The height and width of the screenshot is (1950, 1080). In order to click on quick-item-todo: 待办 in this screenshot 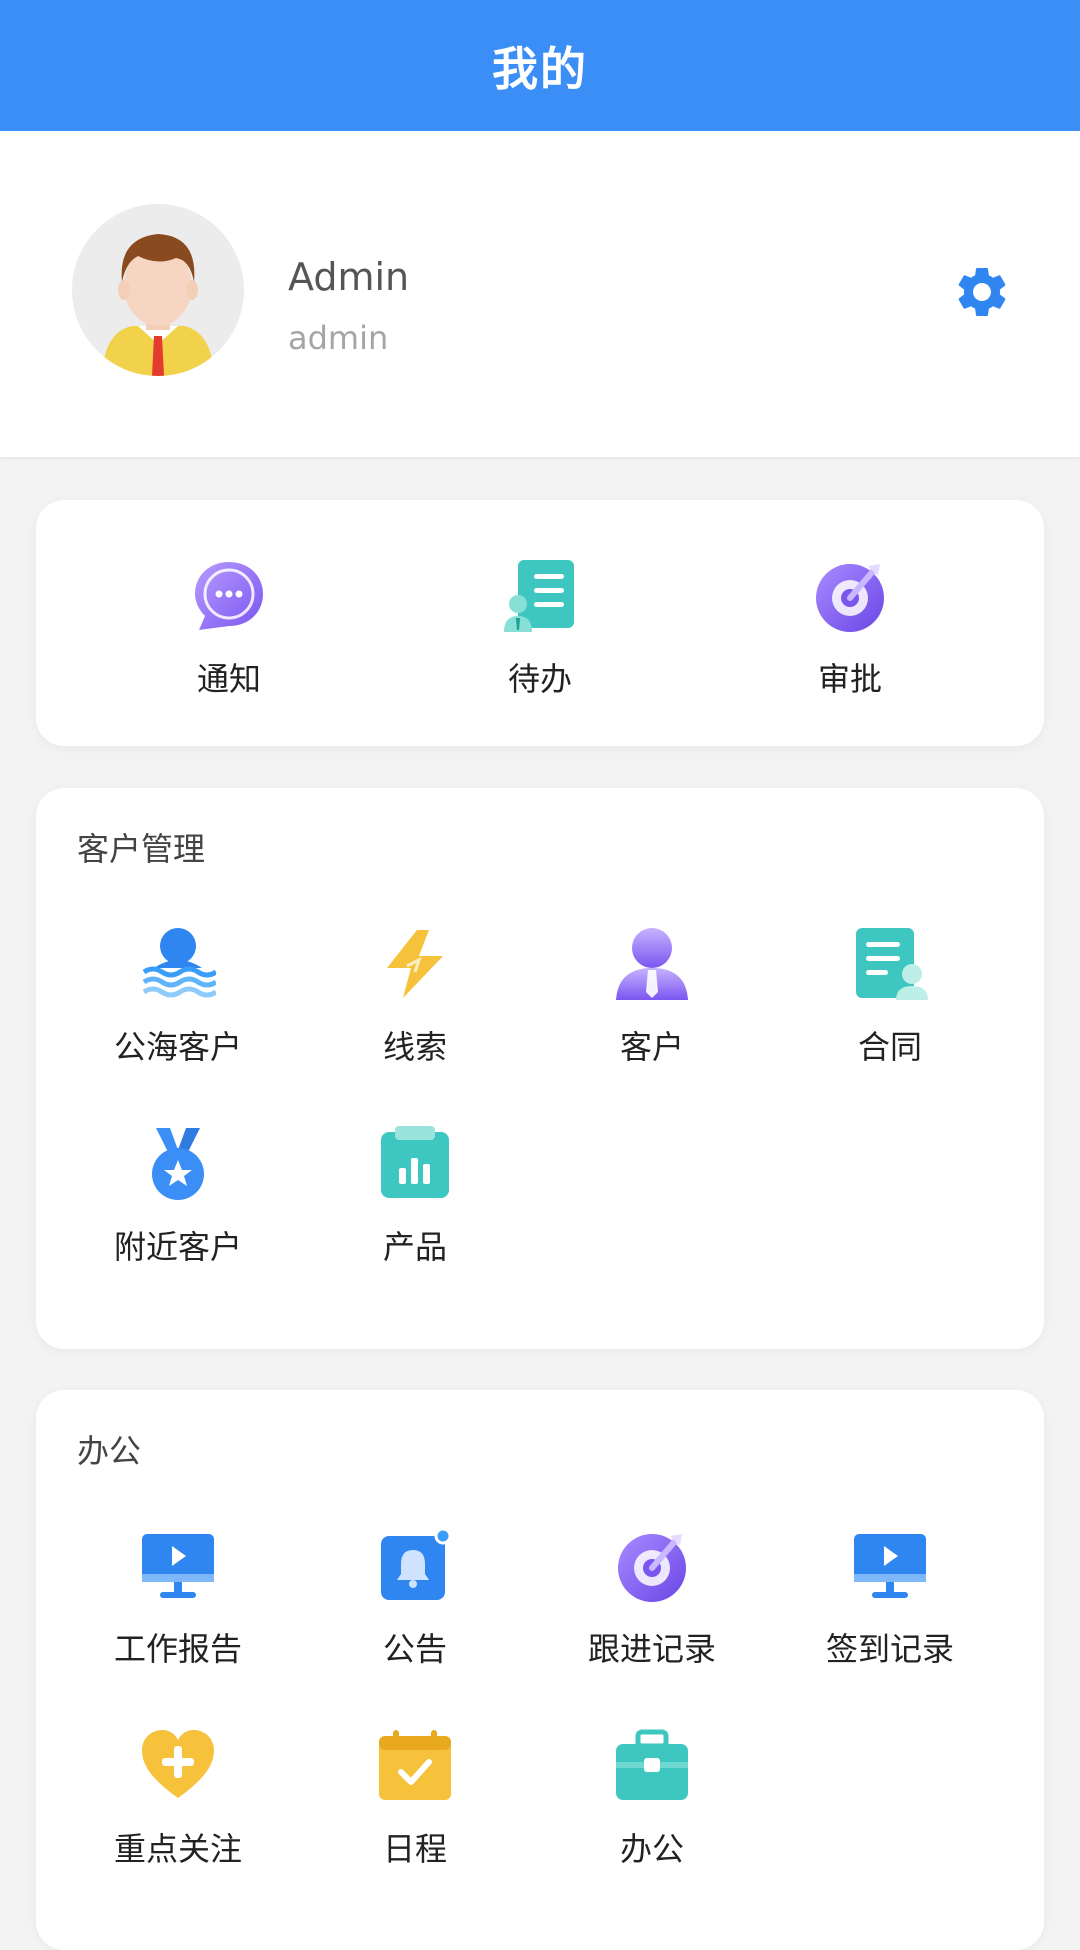, I will do `click(540, 638)`.